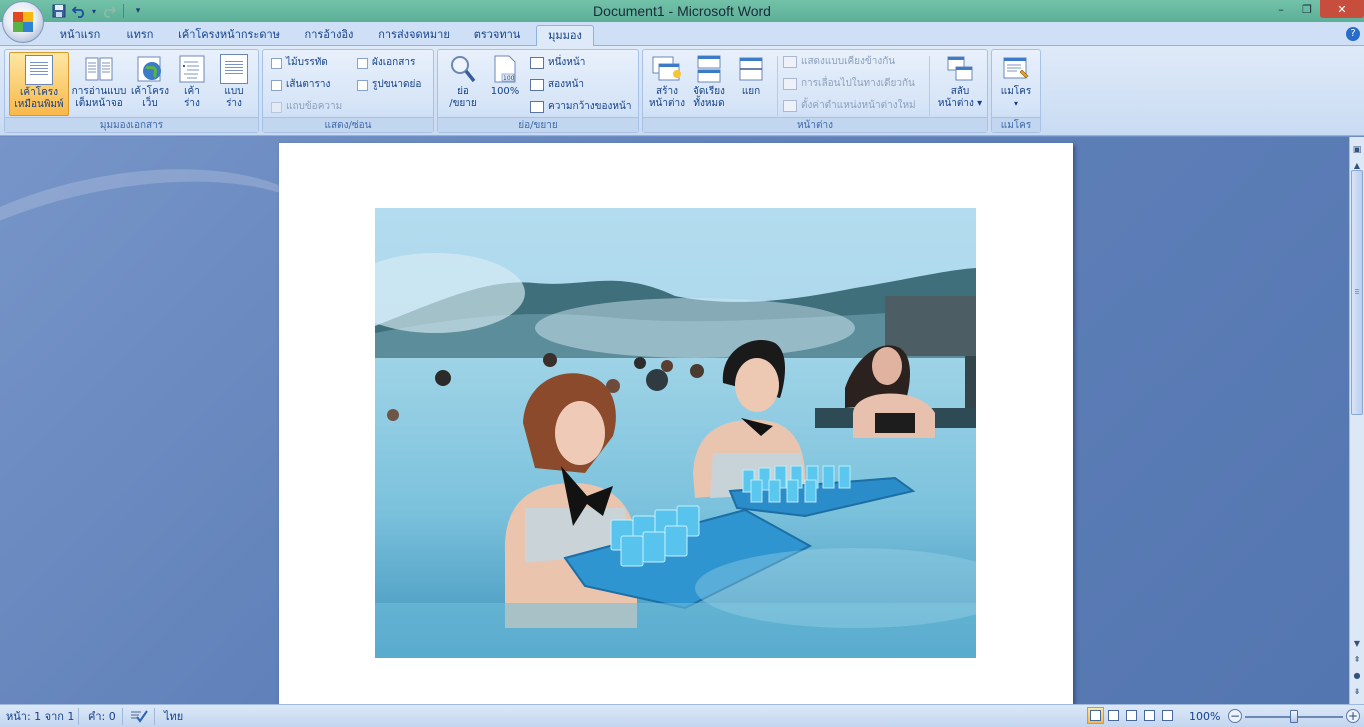 This screenshot has height=727, width=1364. Describe the element at coordinates (362, 85) in the screenshot. I see `thumbnails-checkbox-box` at that location.